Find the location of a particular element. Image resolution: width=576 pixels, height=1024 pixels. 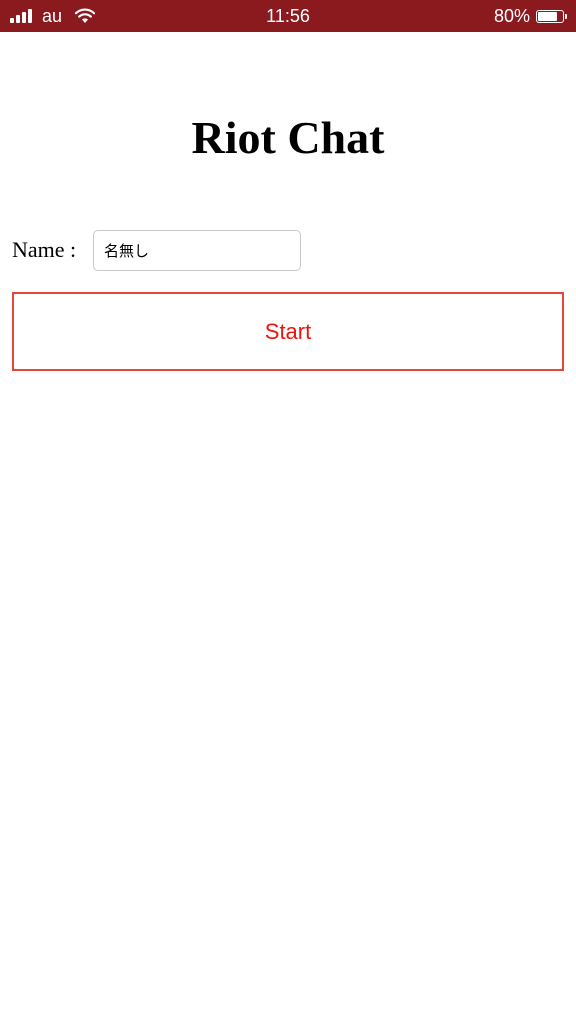

page-title: Riot Chat is located at coordinates (288, 137).